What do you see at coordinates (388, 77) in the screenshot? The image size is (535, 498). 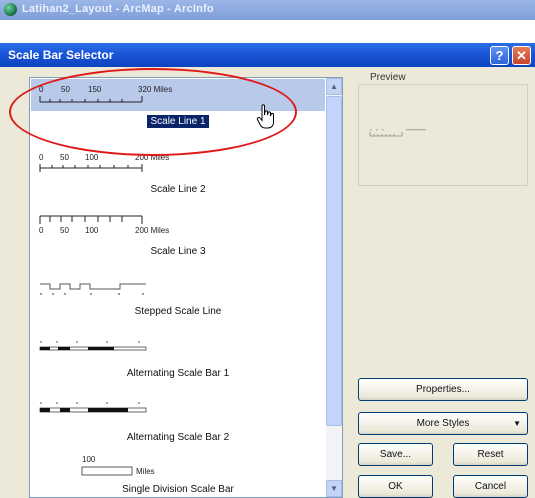 I see `preview-title: Preview` at bounding box center [388, 77].